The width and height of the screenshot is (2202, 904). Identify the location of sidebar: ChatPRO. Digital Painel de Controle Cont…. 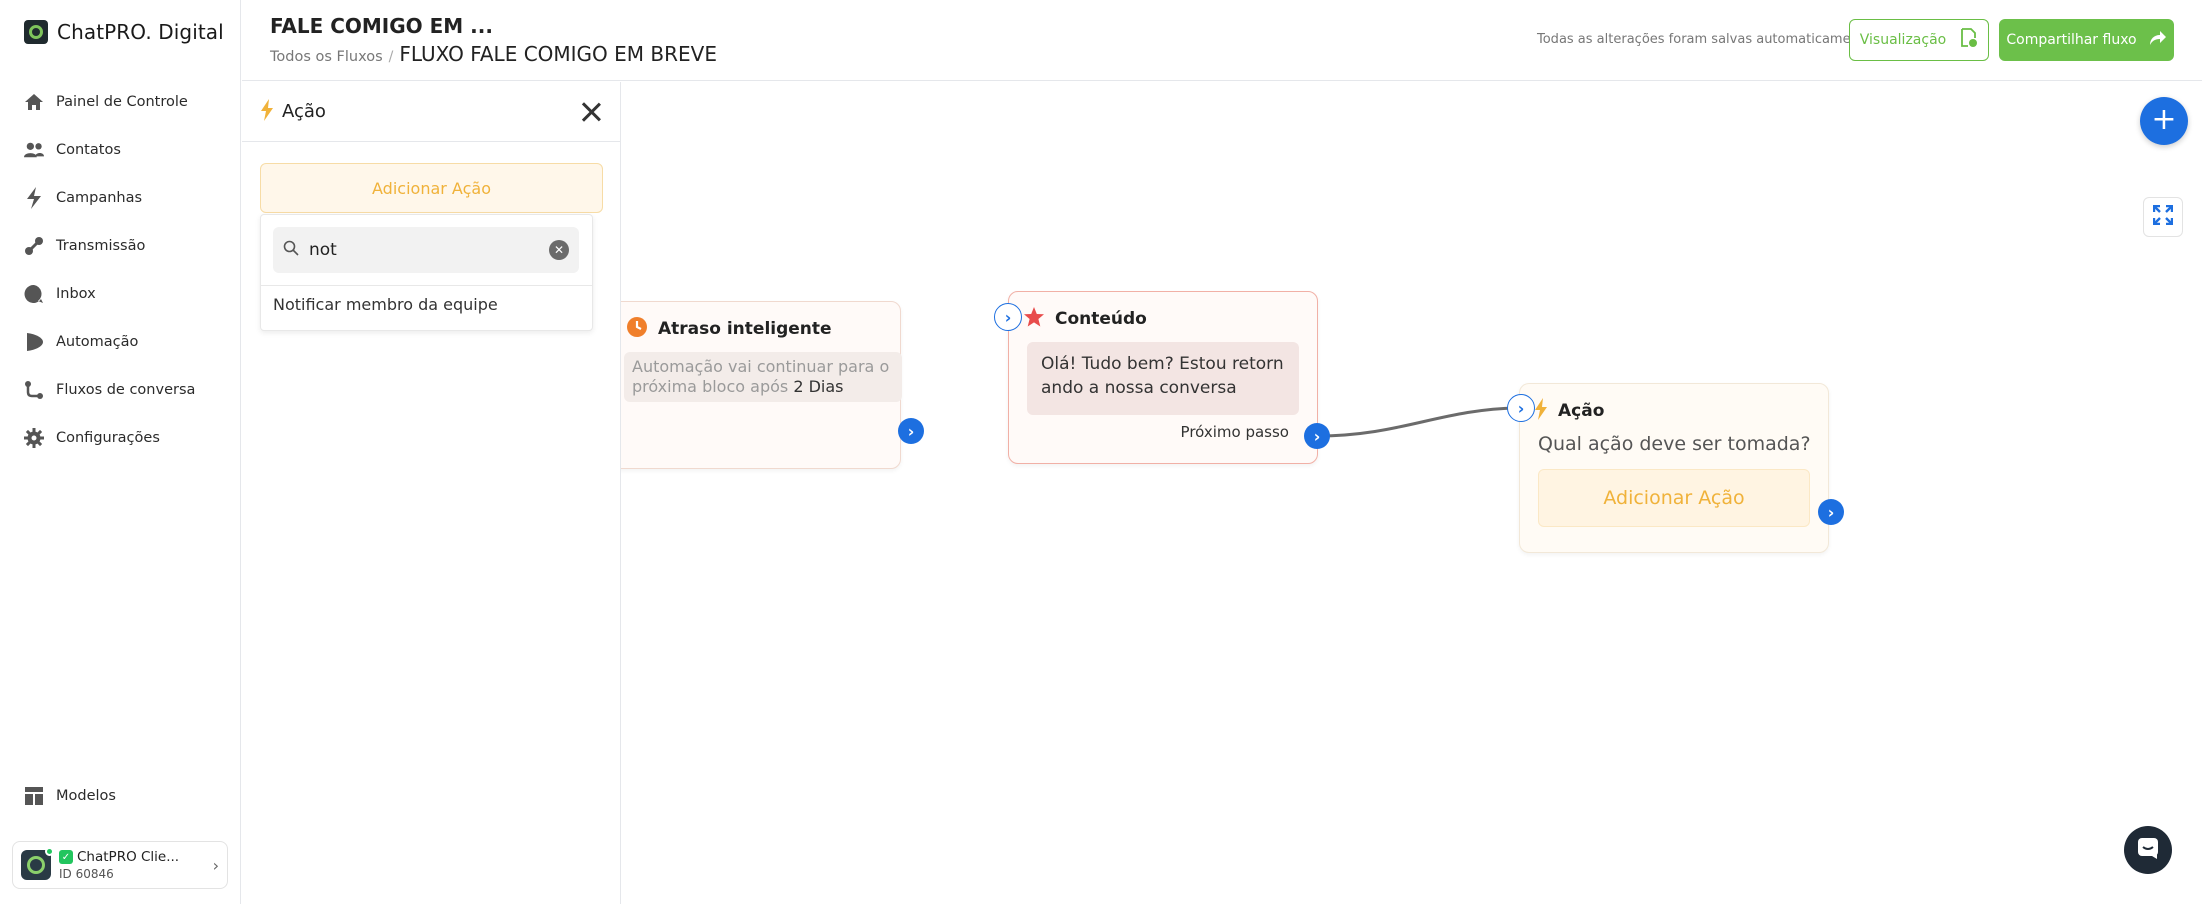
(120, 452).